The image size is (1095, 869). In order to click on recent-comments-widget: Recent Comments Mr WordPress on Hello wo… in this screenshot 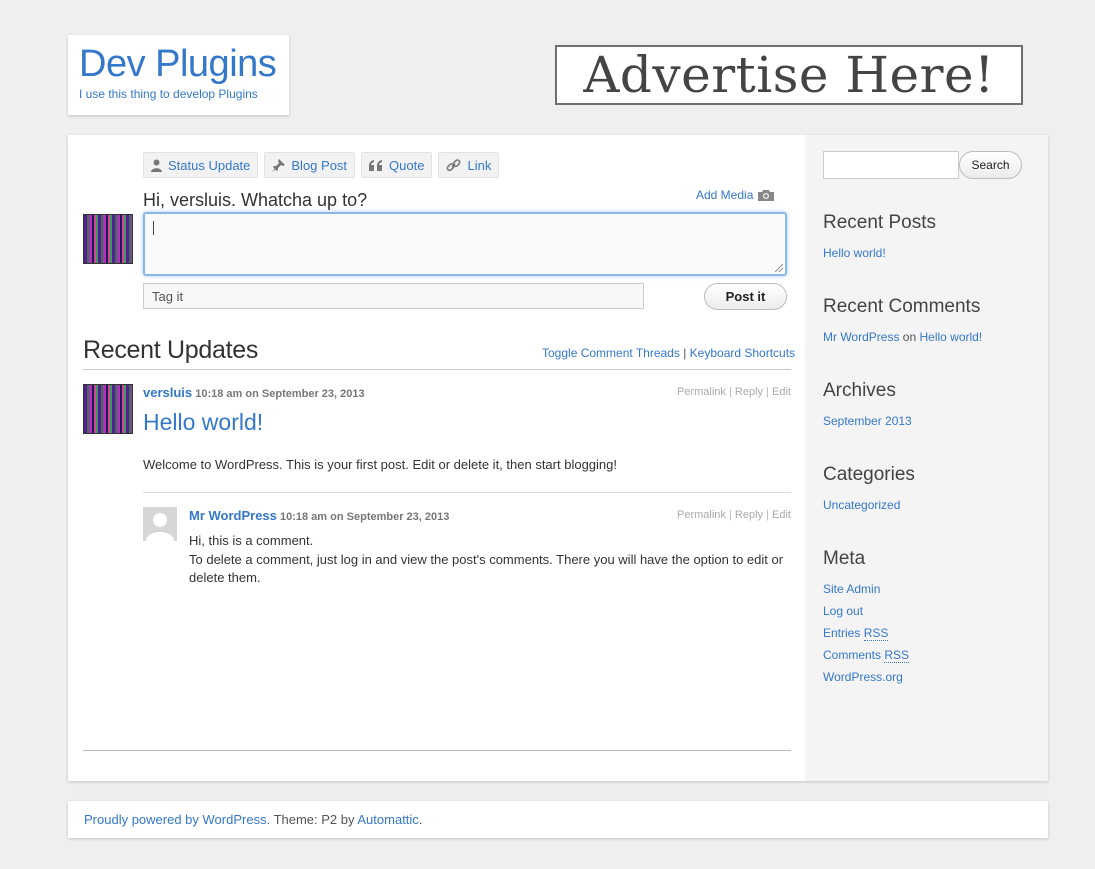, I will do `click(902, 322)`.